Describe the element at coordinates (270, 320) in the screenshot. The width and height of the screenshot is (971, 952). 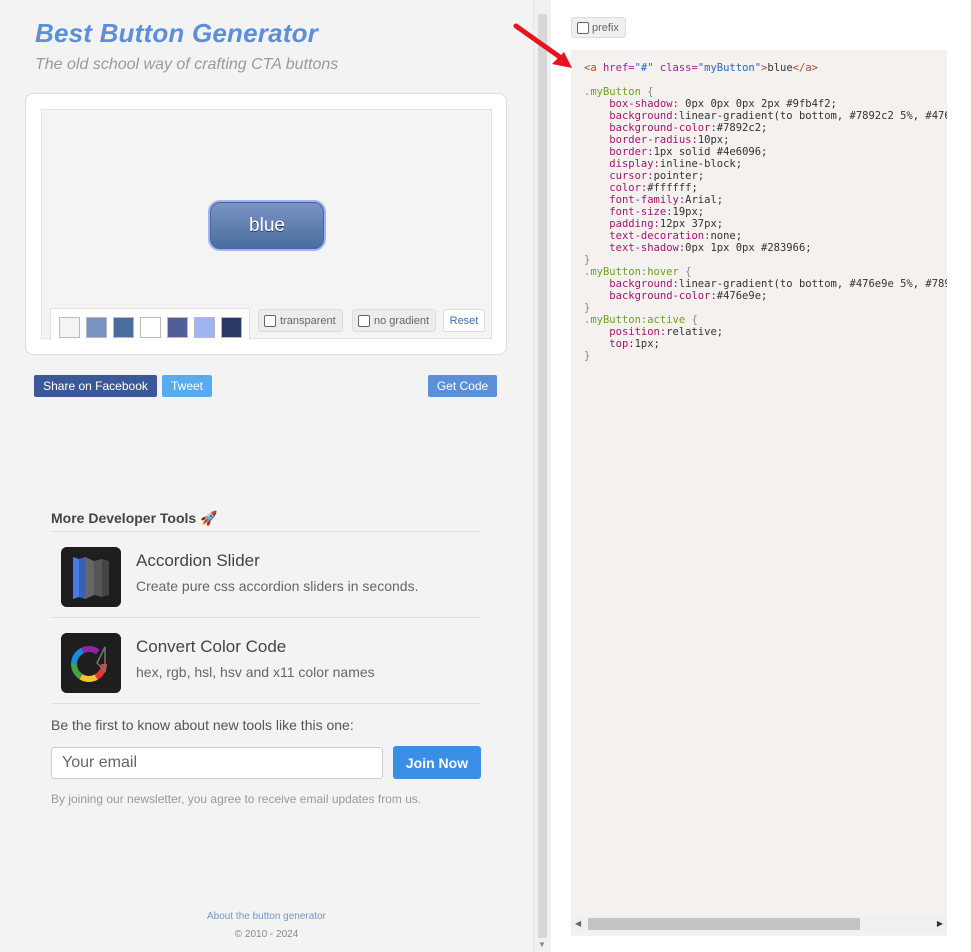
I see `transparent-checkbox` at that location.